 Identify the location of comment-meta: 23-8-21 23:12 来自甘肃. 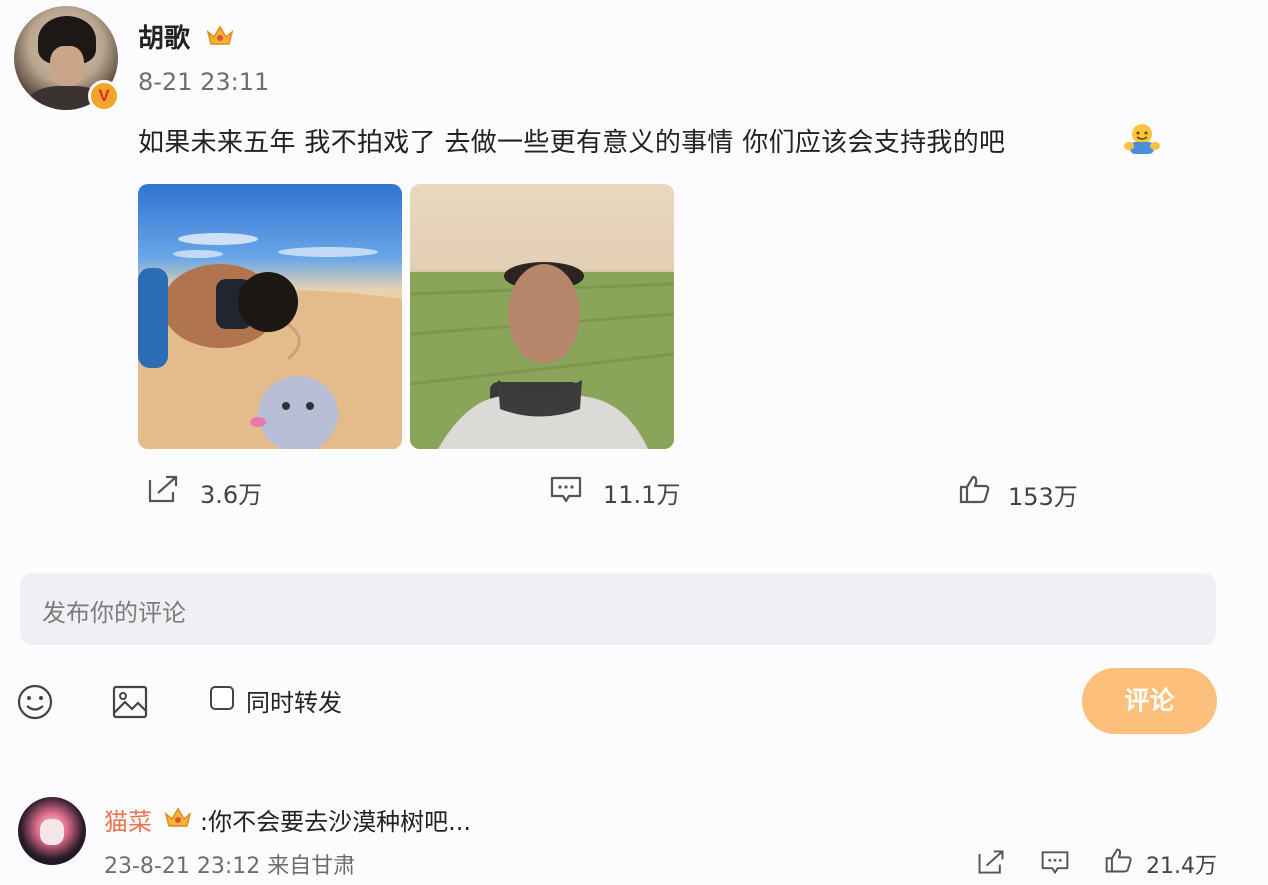
(230, 866).